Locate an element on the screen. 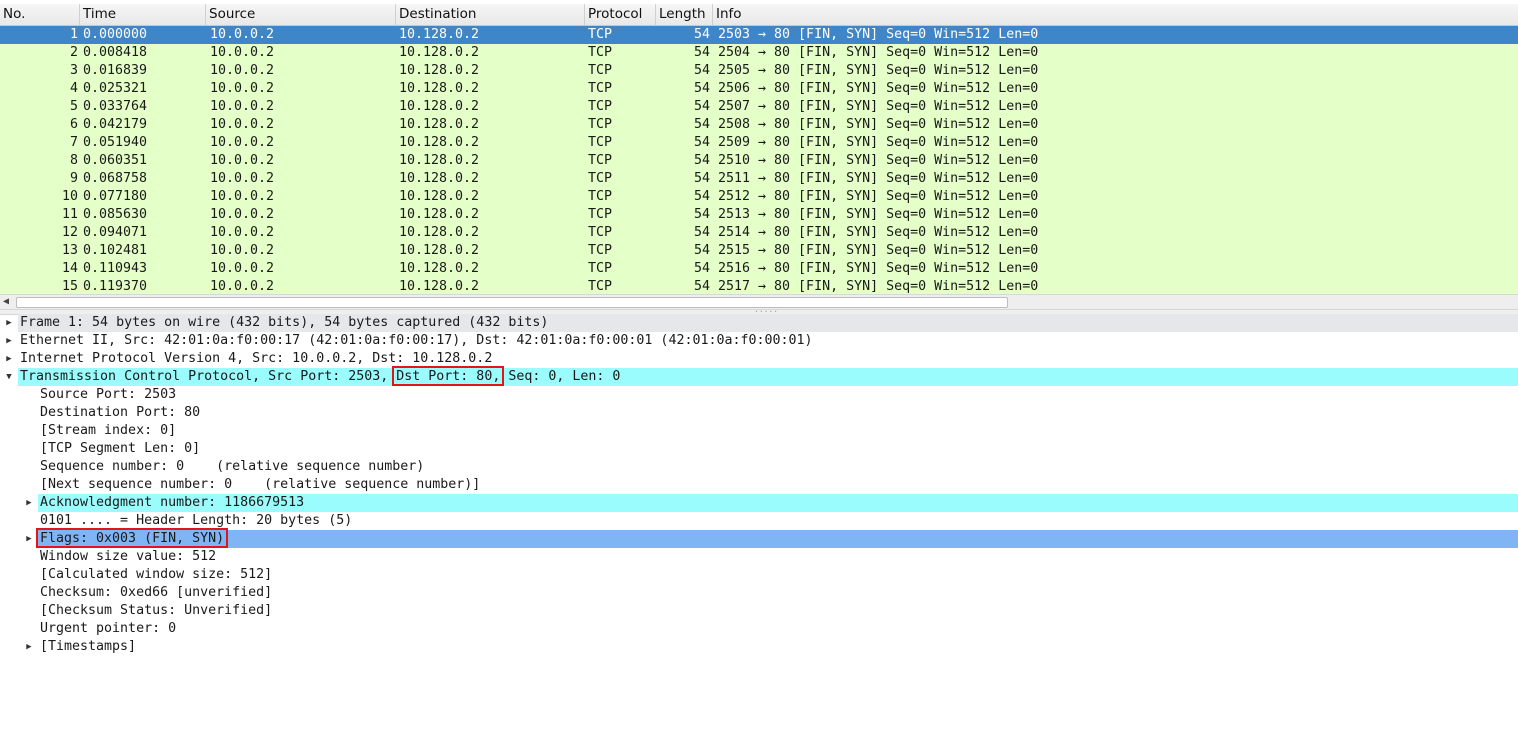 The height and width of the screenshot is (737, 1518). packet-number: 10 is located at coordinates (69, 196).